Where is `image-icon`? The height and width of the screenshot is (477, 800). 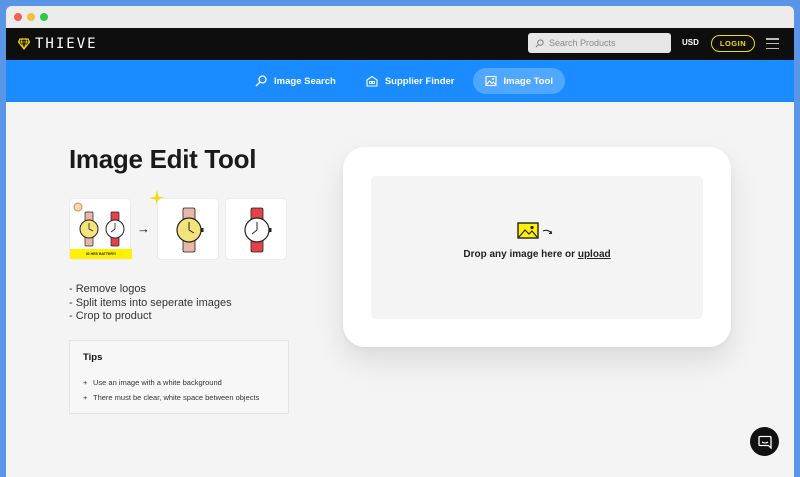 image-icon is located at coordinates (490, 81).